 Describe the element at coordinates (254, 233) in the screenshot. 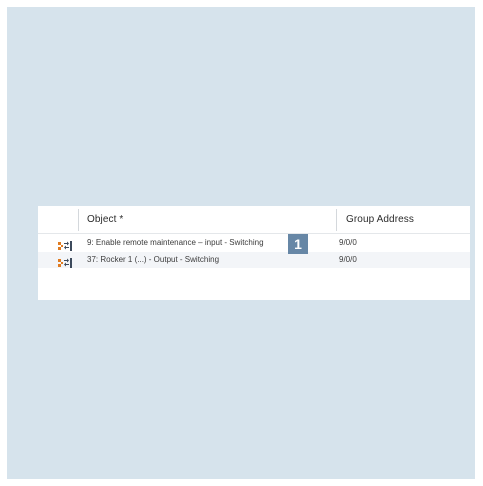

I see `header-divider` at that location.